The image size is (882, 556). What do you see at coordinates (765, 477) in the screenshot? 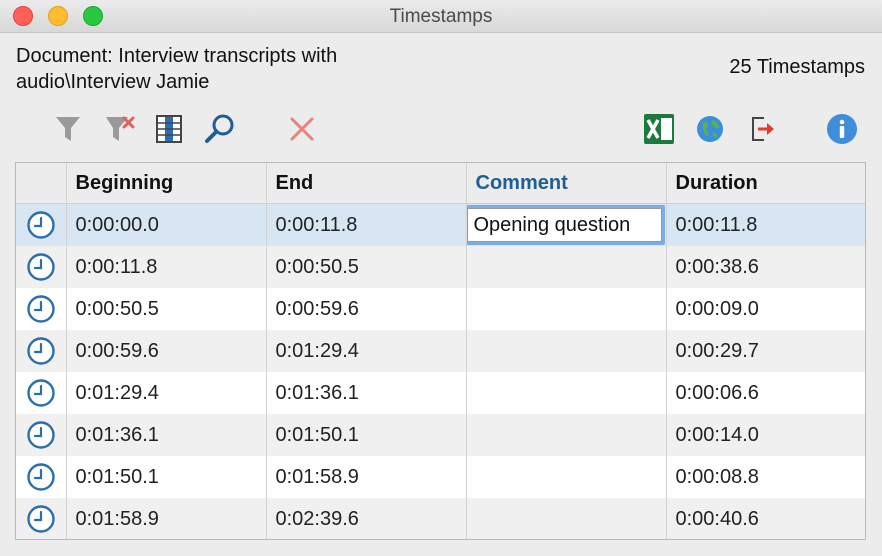
I see `duration-cell: 0:00:08.8` at bounding box center [765, 477].